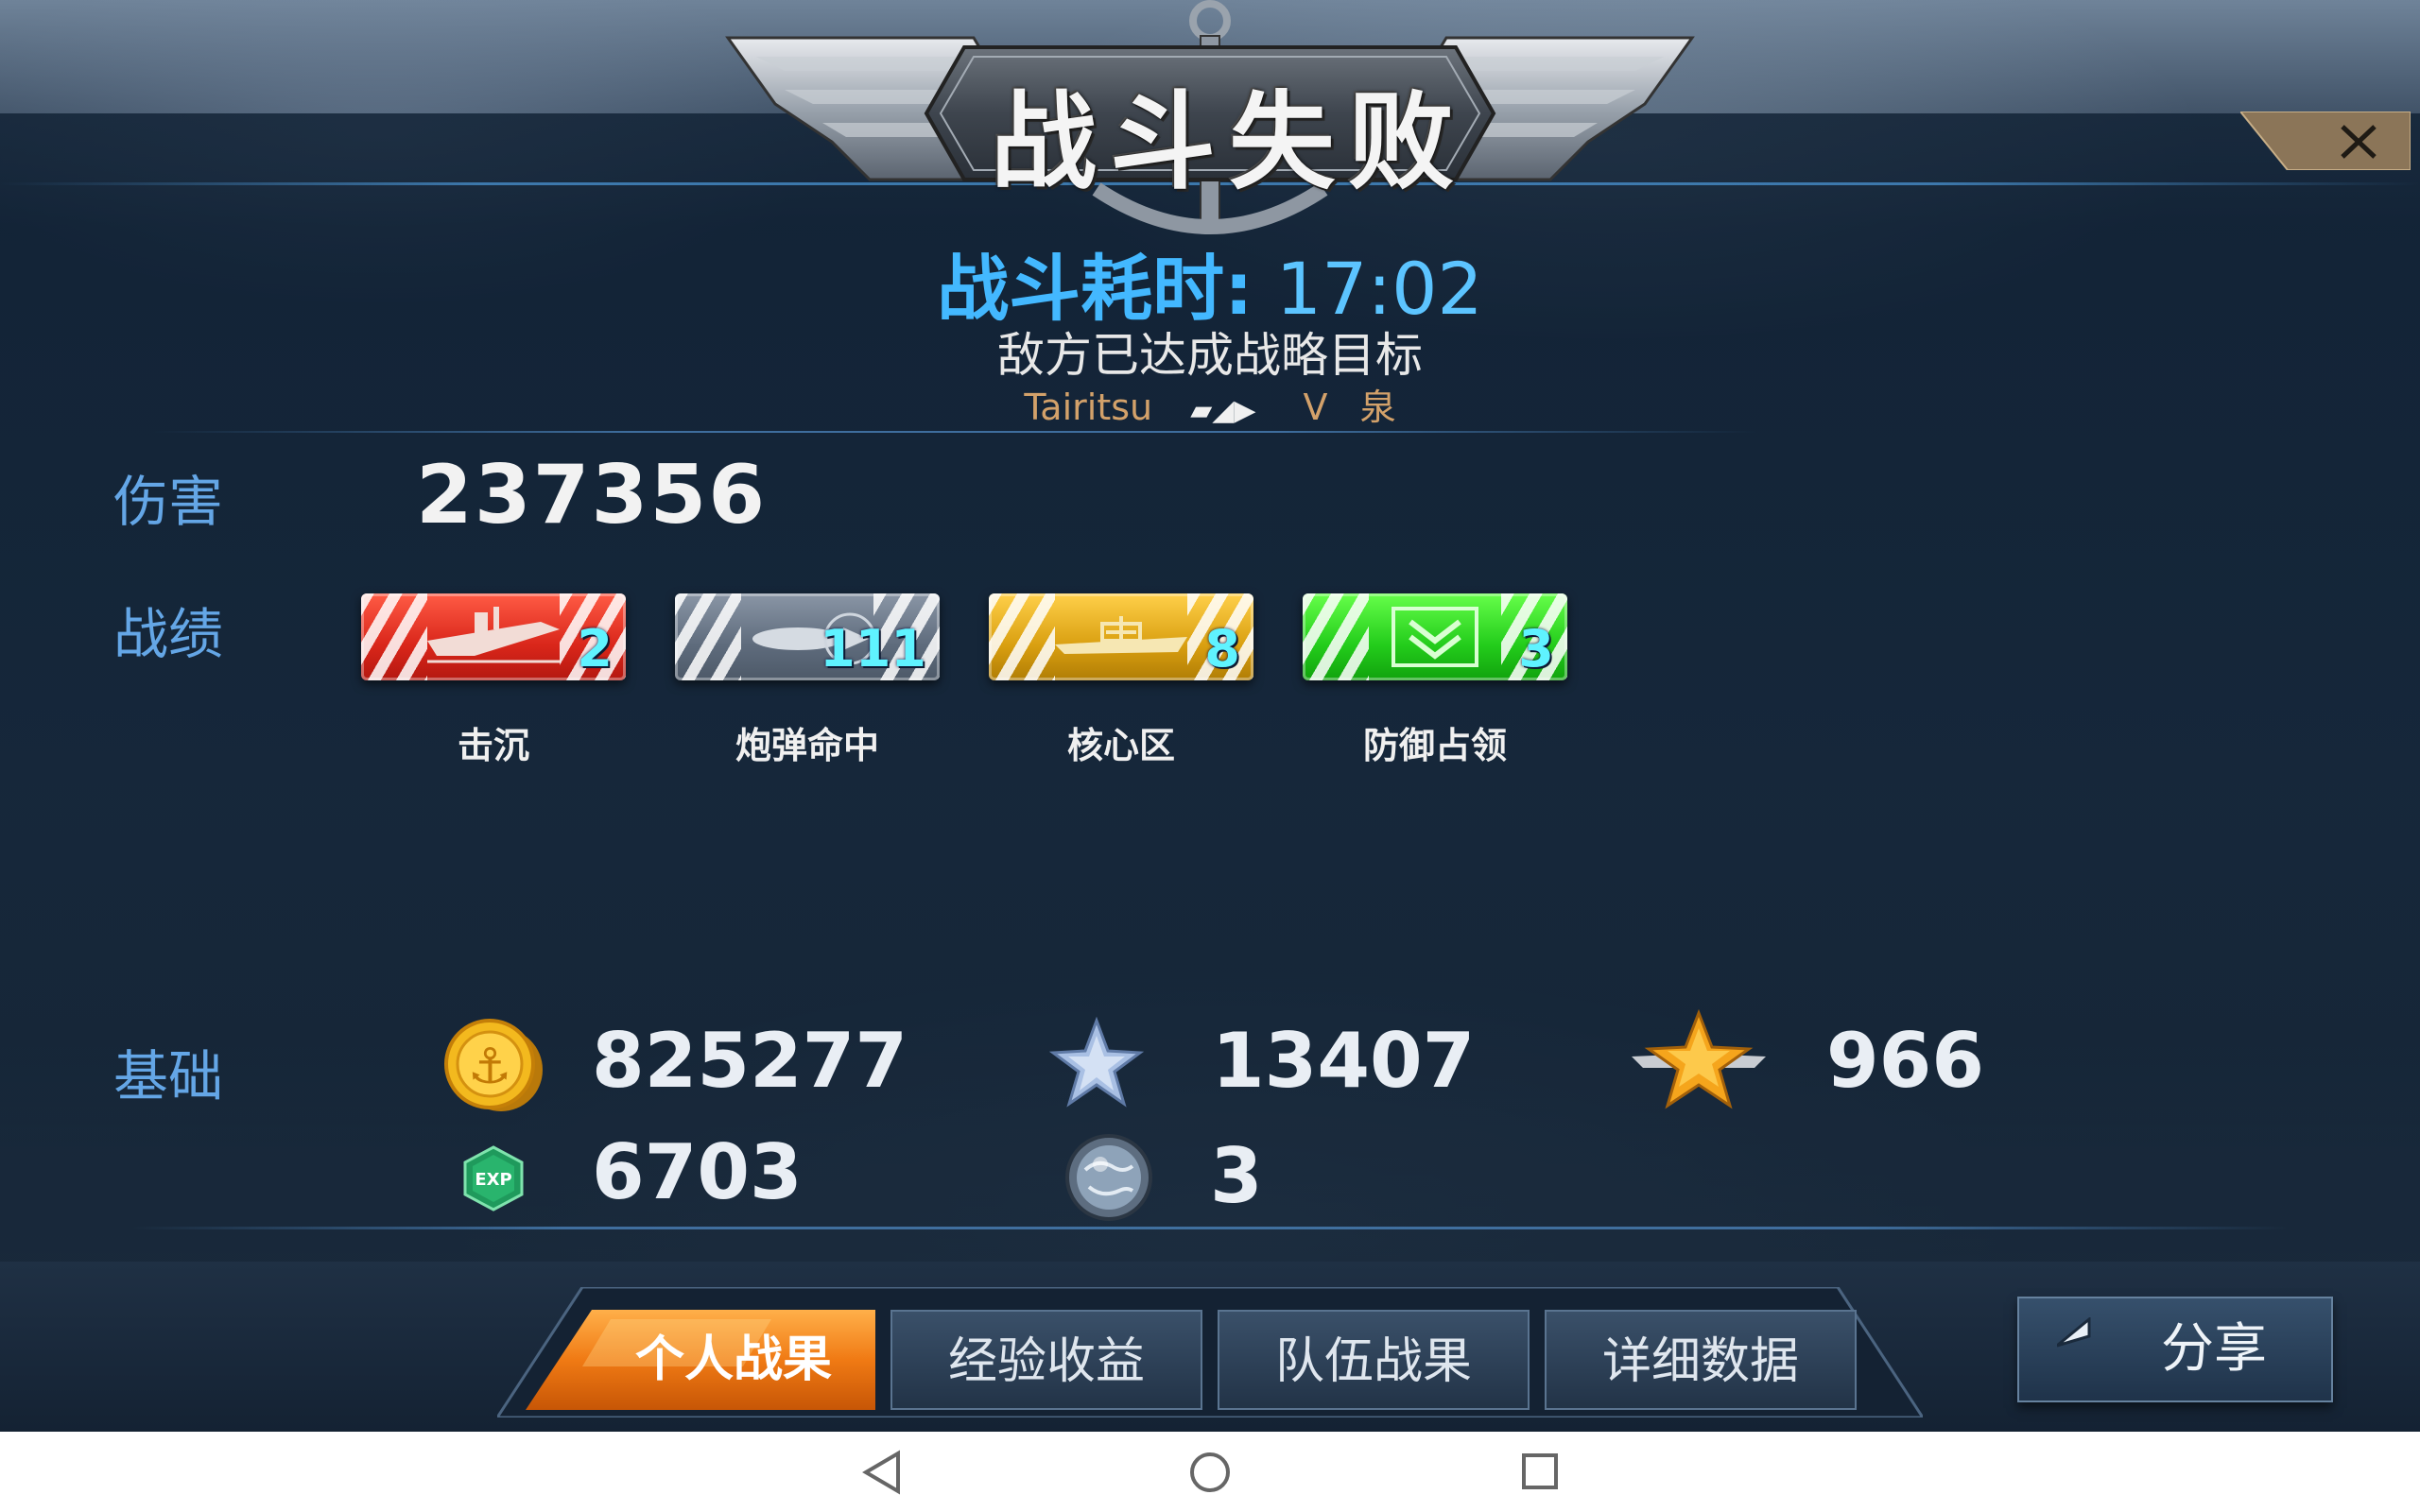 The image size is (2420, 1512). What do you see at coordinates (1905, 1061) in the screenshot?
I see `gold-star-value: 966` at bounding box center [1905, 1061].